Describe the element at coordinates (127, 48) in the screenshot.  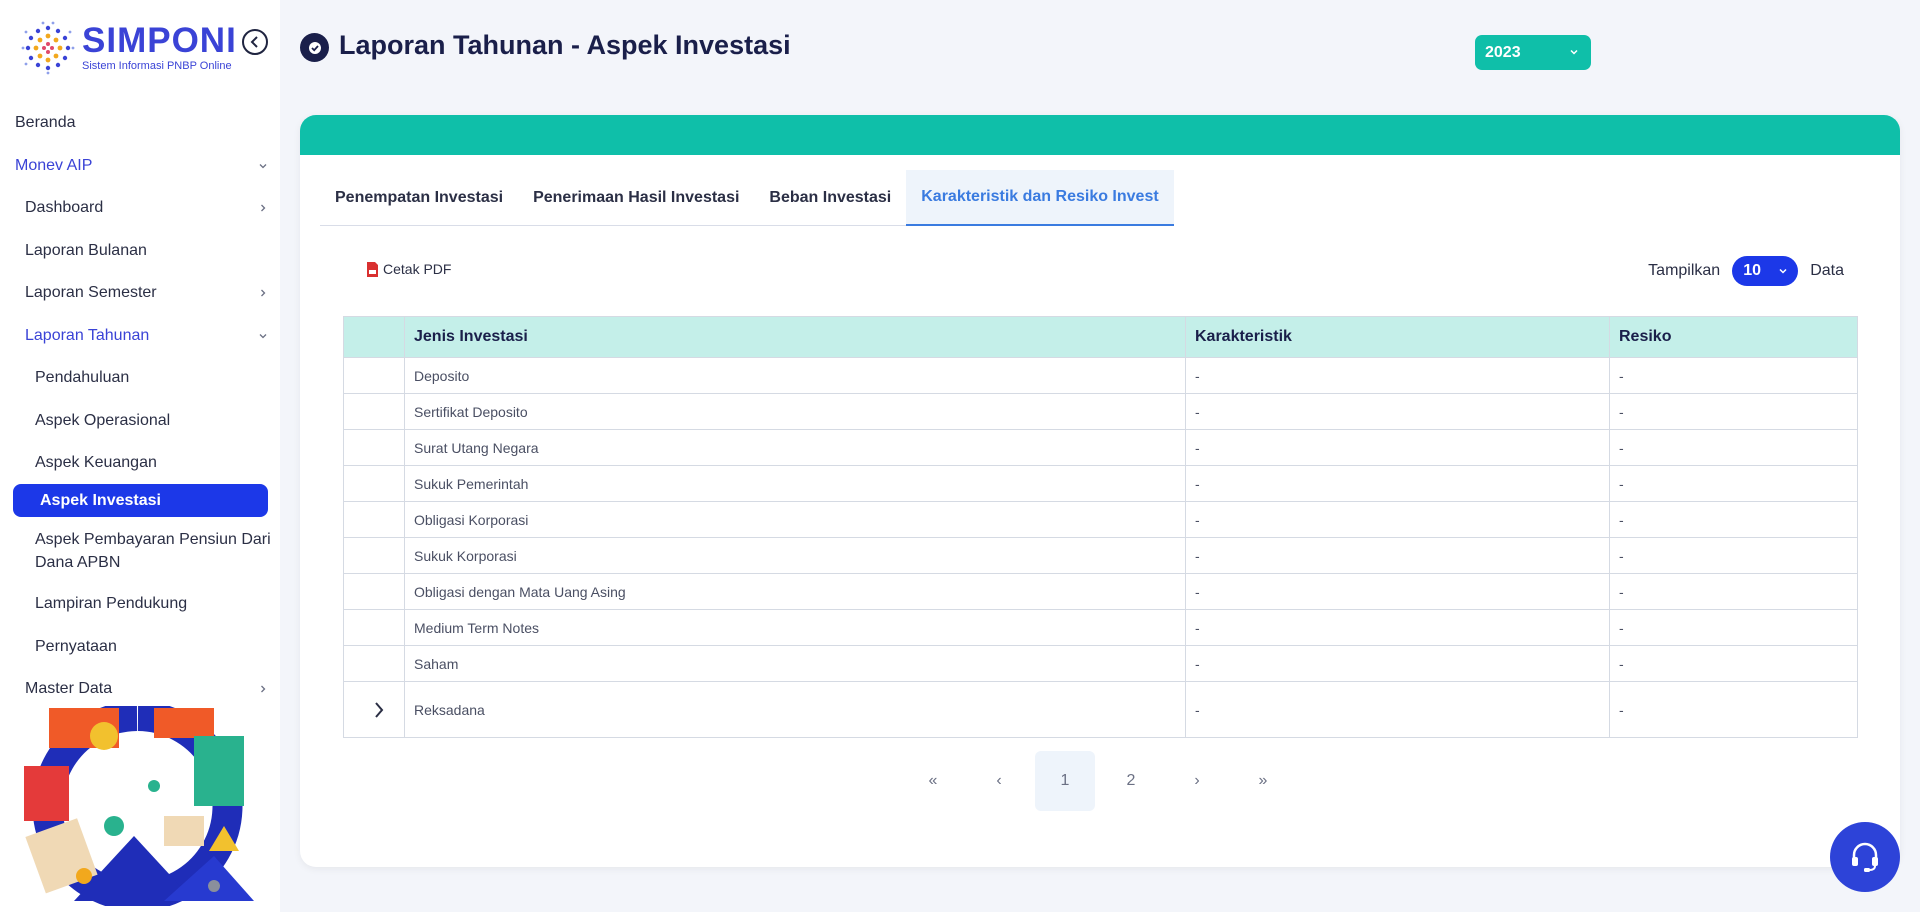
I see `logo: SIMPONI Sistem Informasi PNBP Online` at that location.